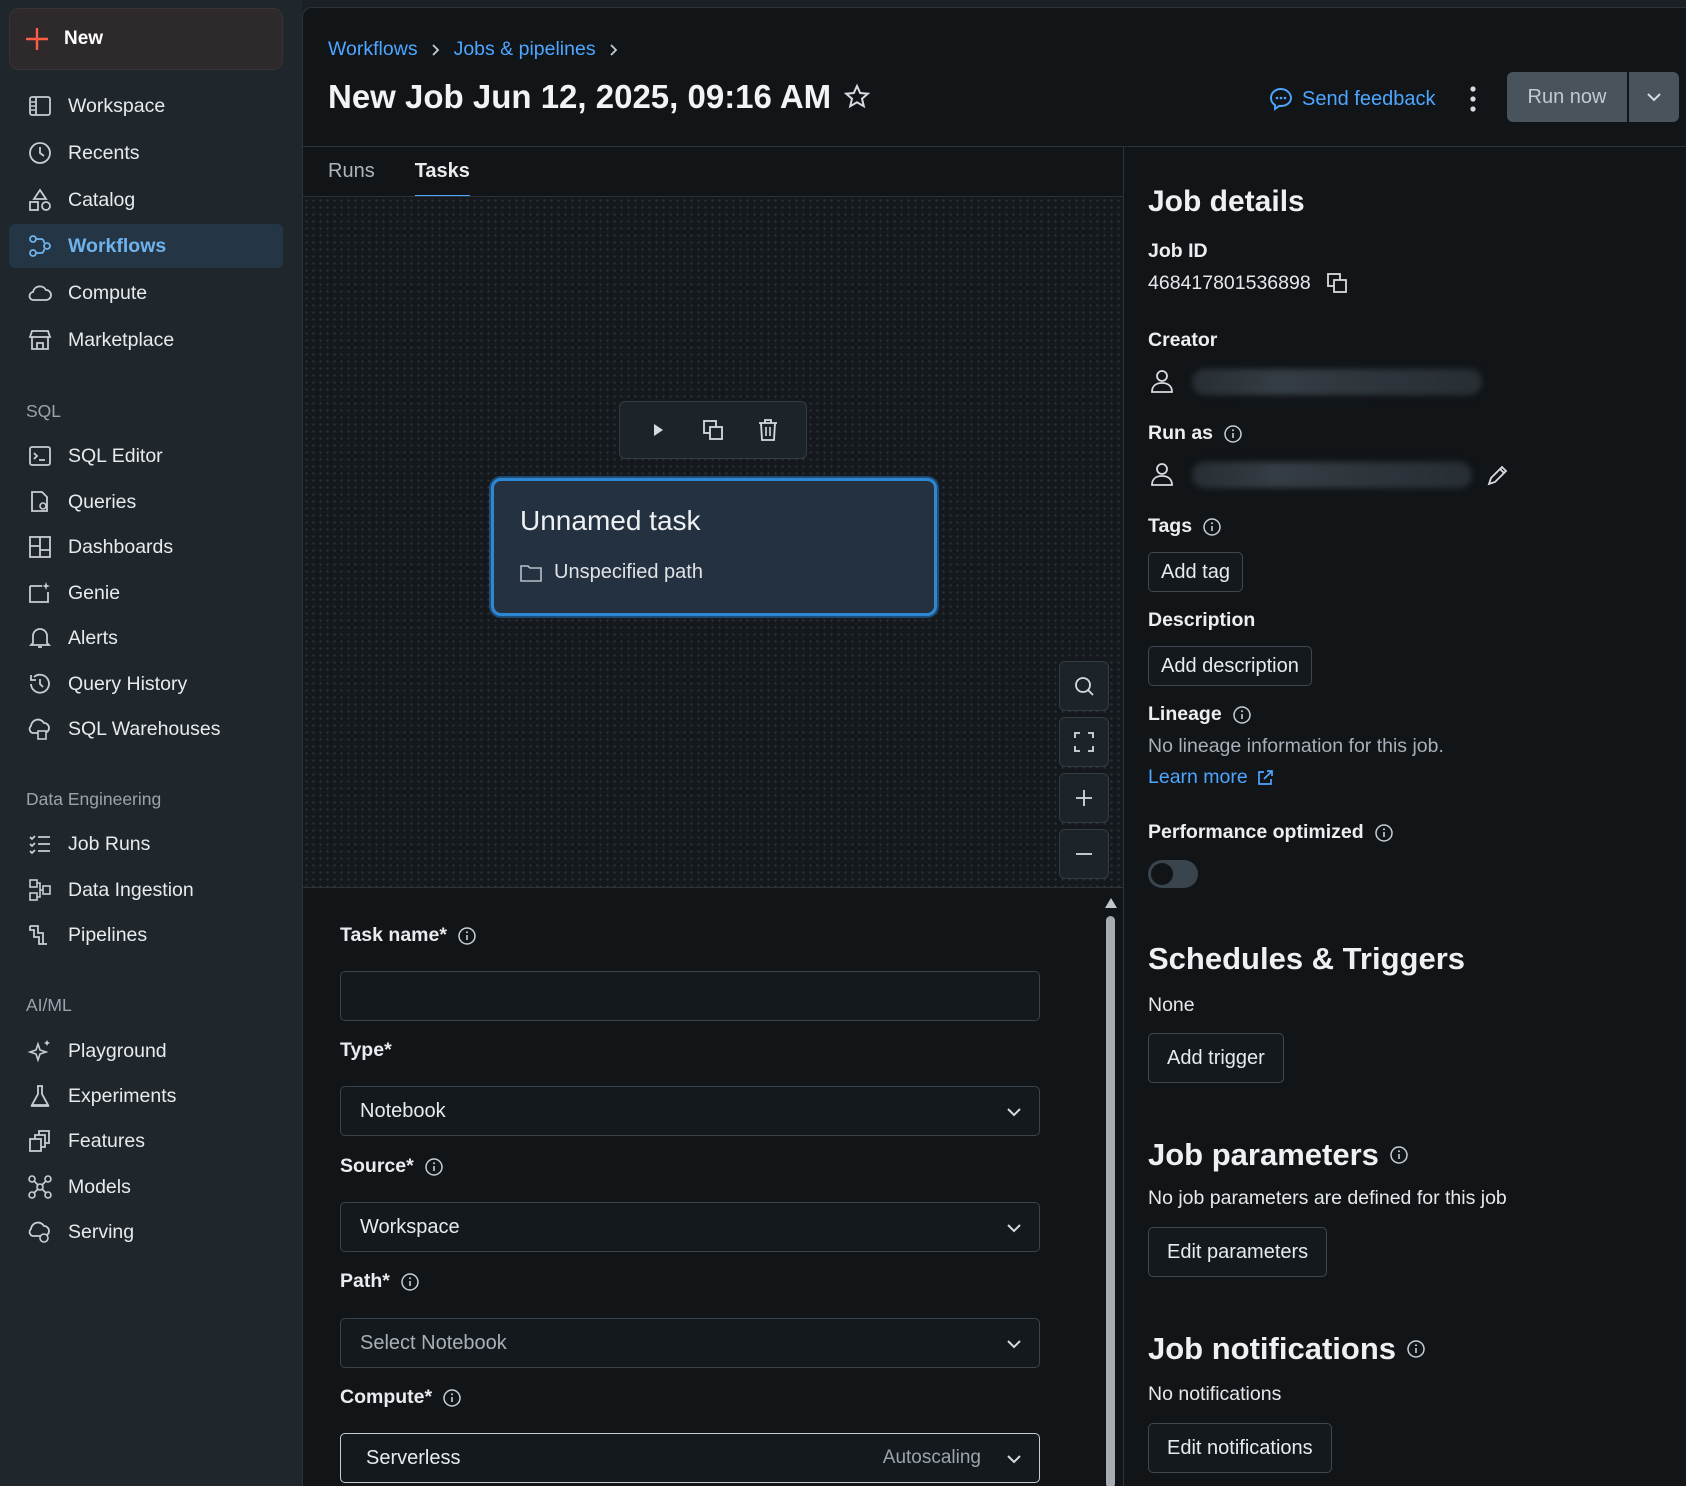 The image size is (1686, 1486). Describe the element at coordinates (146, 153) in the screenshot. I see `sidebar-item-recents: Recents` at that location.